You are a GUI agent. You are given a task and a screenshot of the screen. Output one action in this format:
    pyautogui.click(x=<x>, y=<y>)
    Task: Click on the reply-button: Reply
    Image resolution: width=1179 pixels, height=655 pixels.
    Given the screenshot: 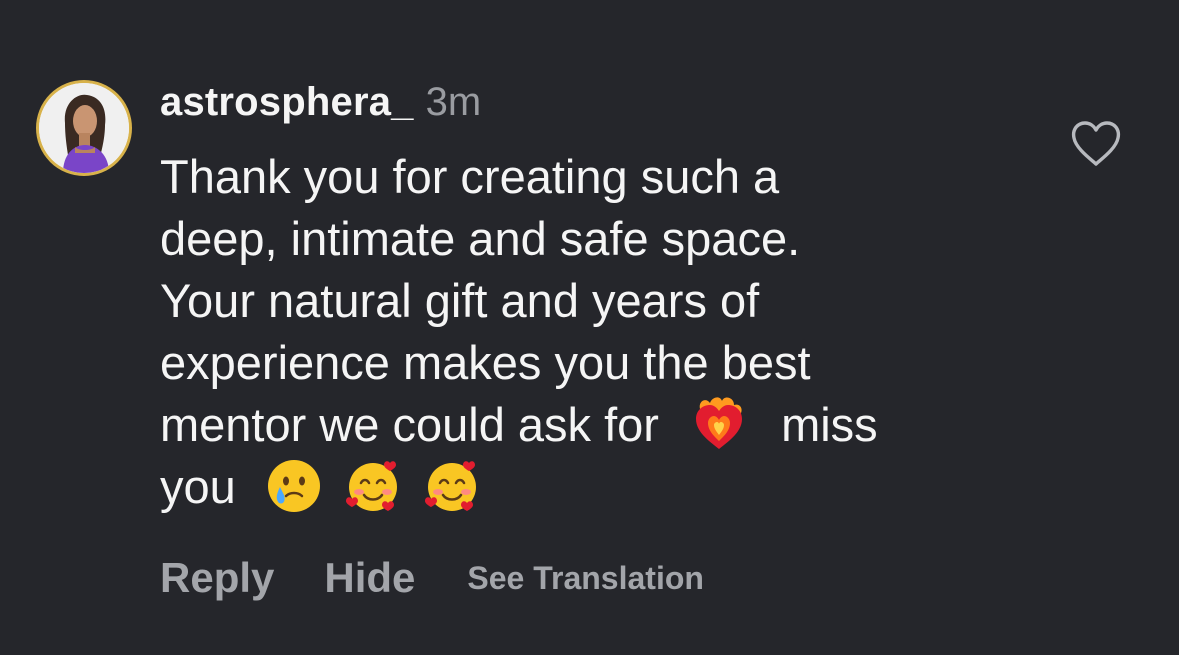 What is the action you would take?
    pyautogui.click(x=217, y=578)
    